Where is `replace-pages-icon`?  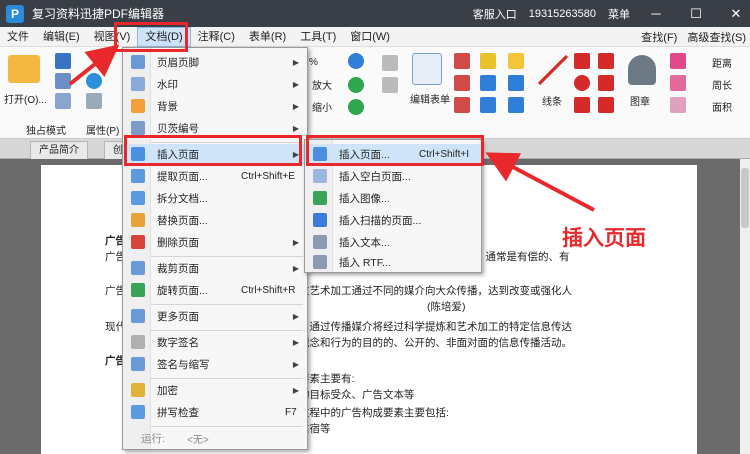 replace-pages-icon is located at coordinates (138, 220).